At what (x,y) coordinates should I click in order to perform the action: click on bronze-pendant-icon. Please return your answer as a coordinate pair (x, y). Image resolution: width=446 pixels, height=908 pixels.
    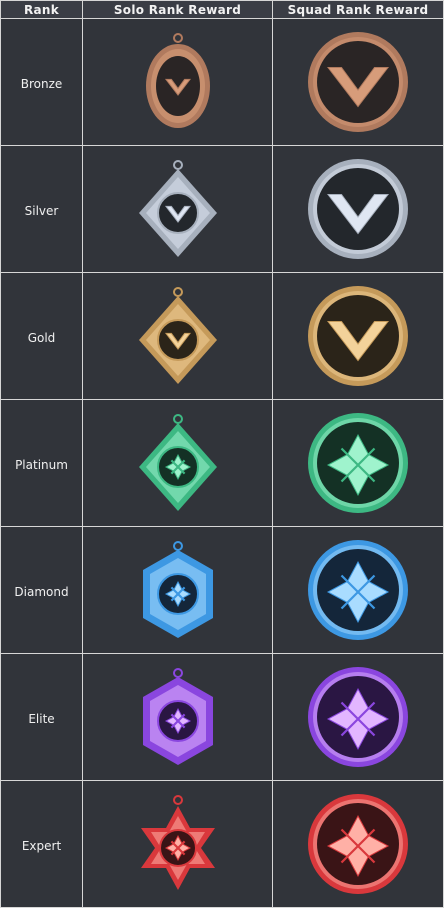
    Looking at the image, I should click on (177, 82).